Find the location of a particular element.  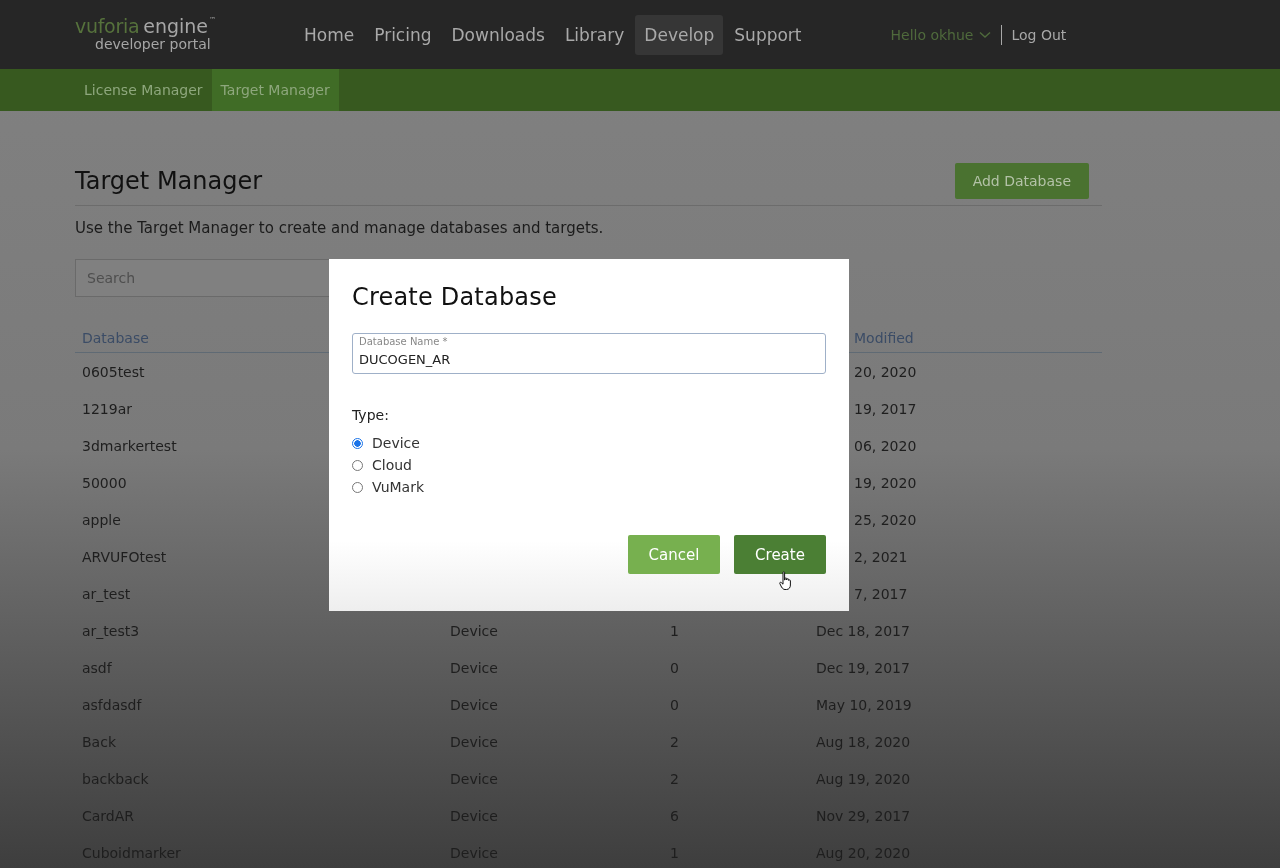

logout-link: Log Out is located at coordinates (1034, 34).